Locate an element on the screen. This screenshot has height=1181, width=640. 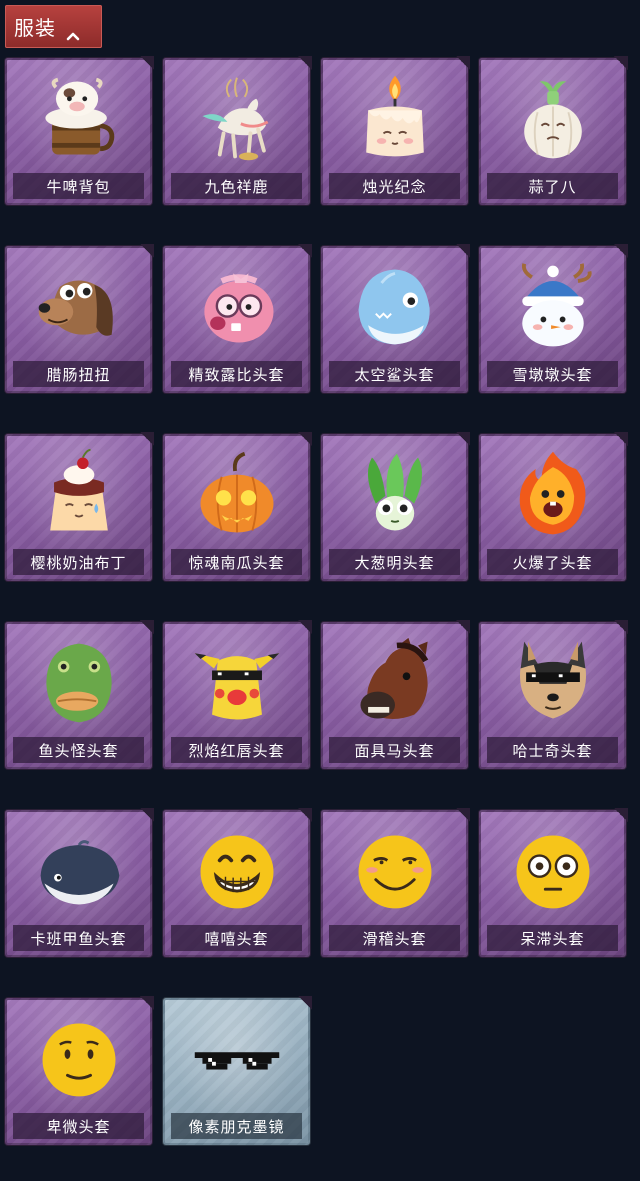
costume-name: 蒜了八 is located at coordinates (552, 186).